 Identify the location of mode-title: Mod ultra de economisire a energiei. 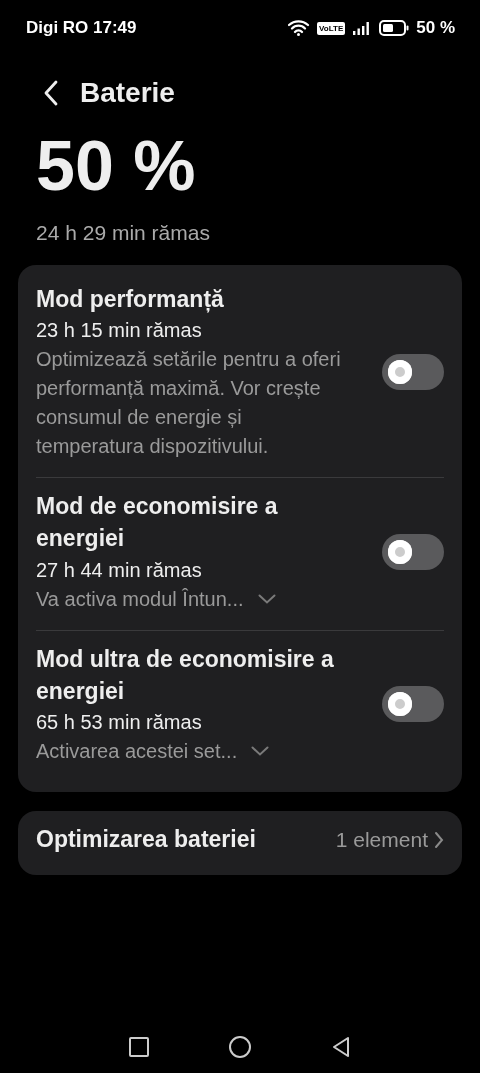
(185, 675).